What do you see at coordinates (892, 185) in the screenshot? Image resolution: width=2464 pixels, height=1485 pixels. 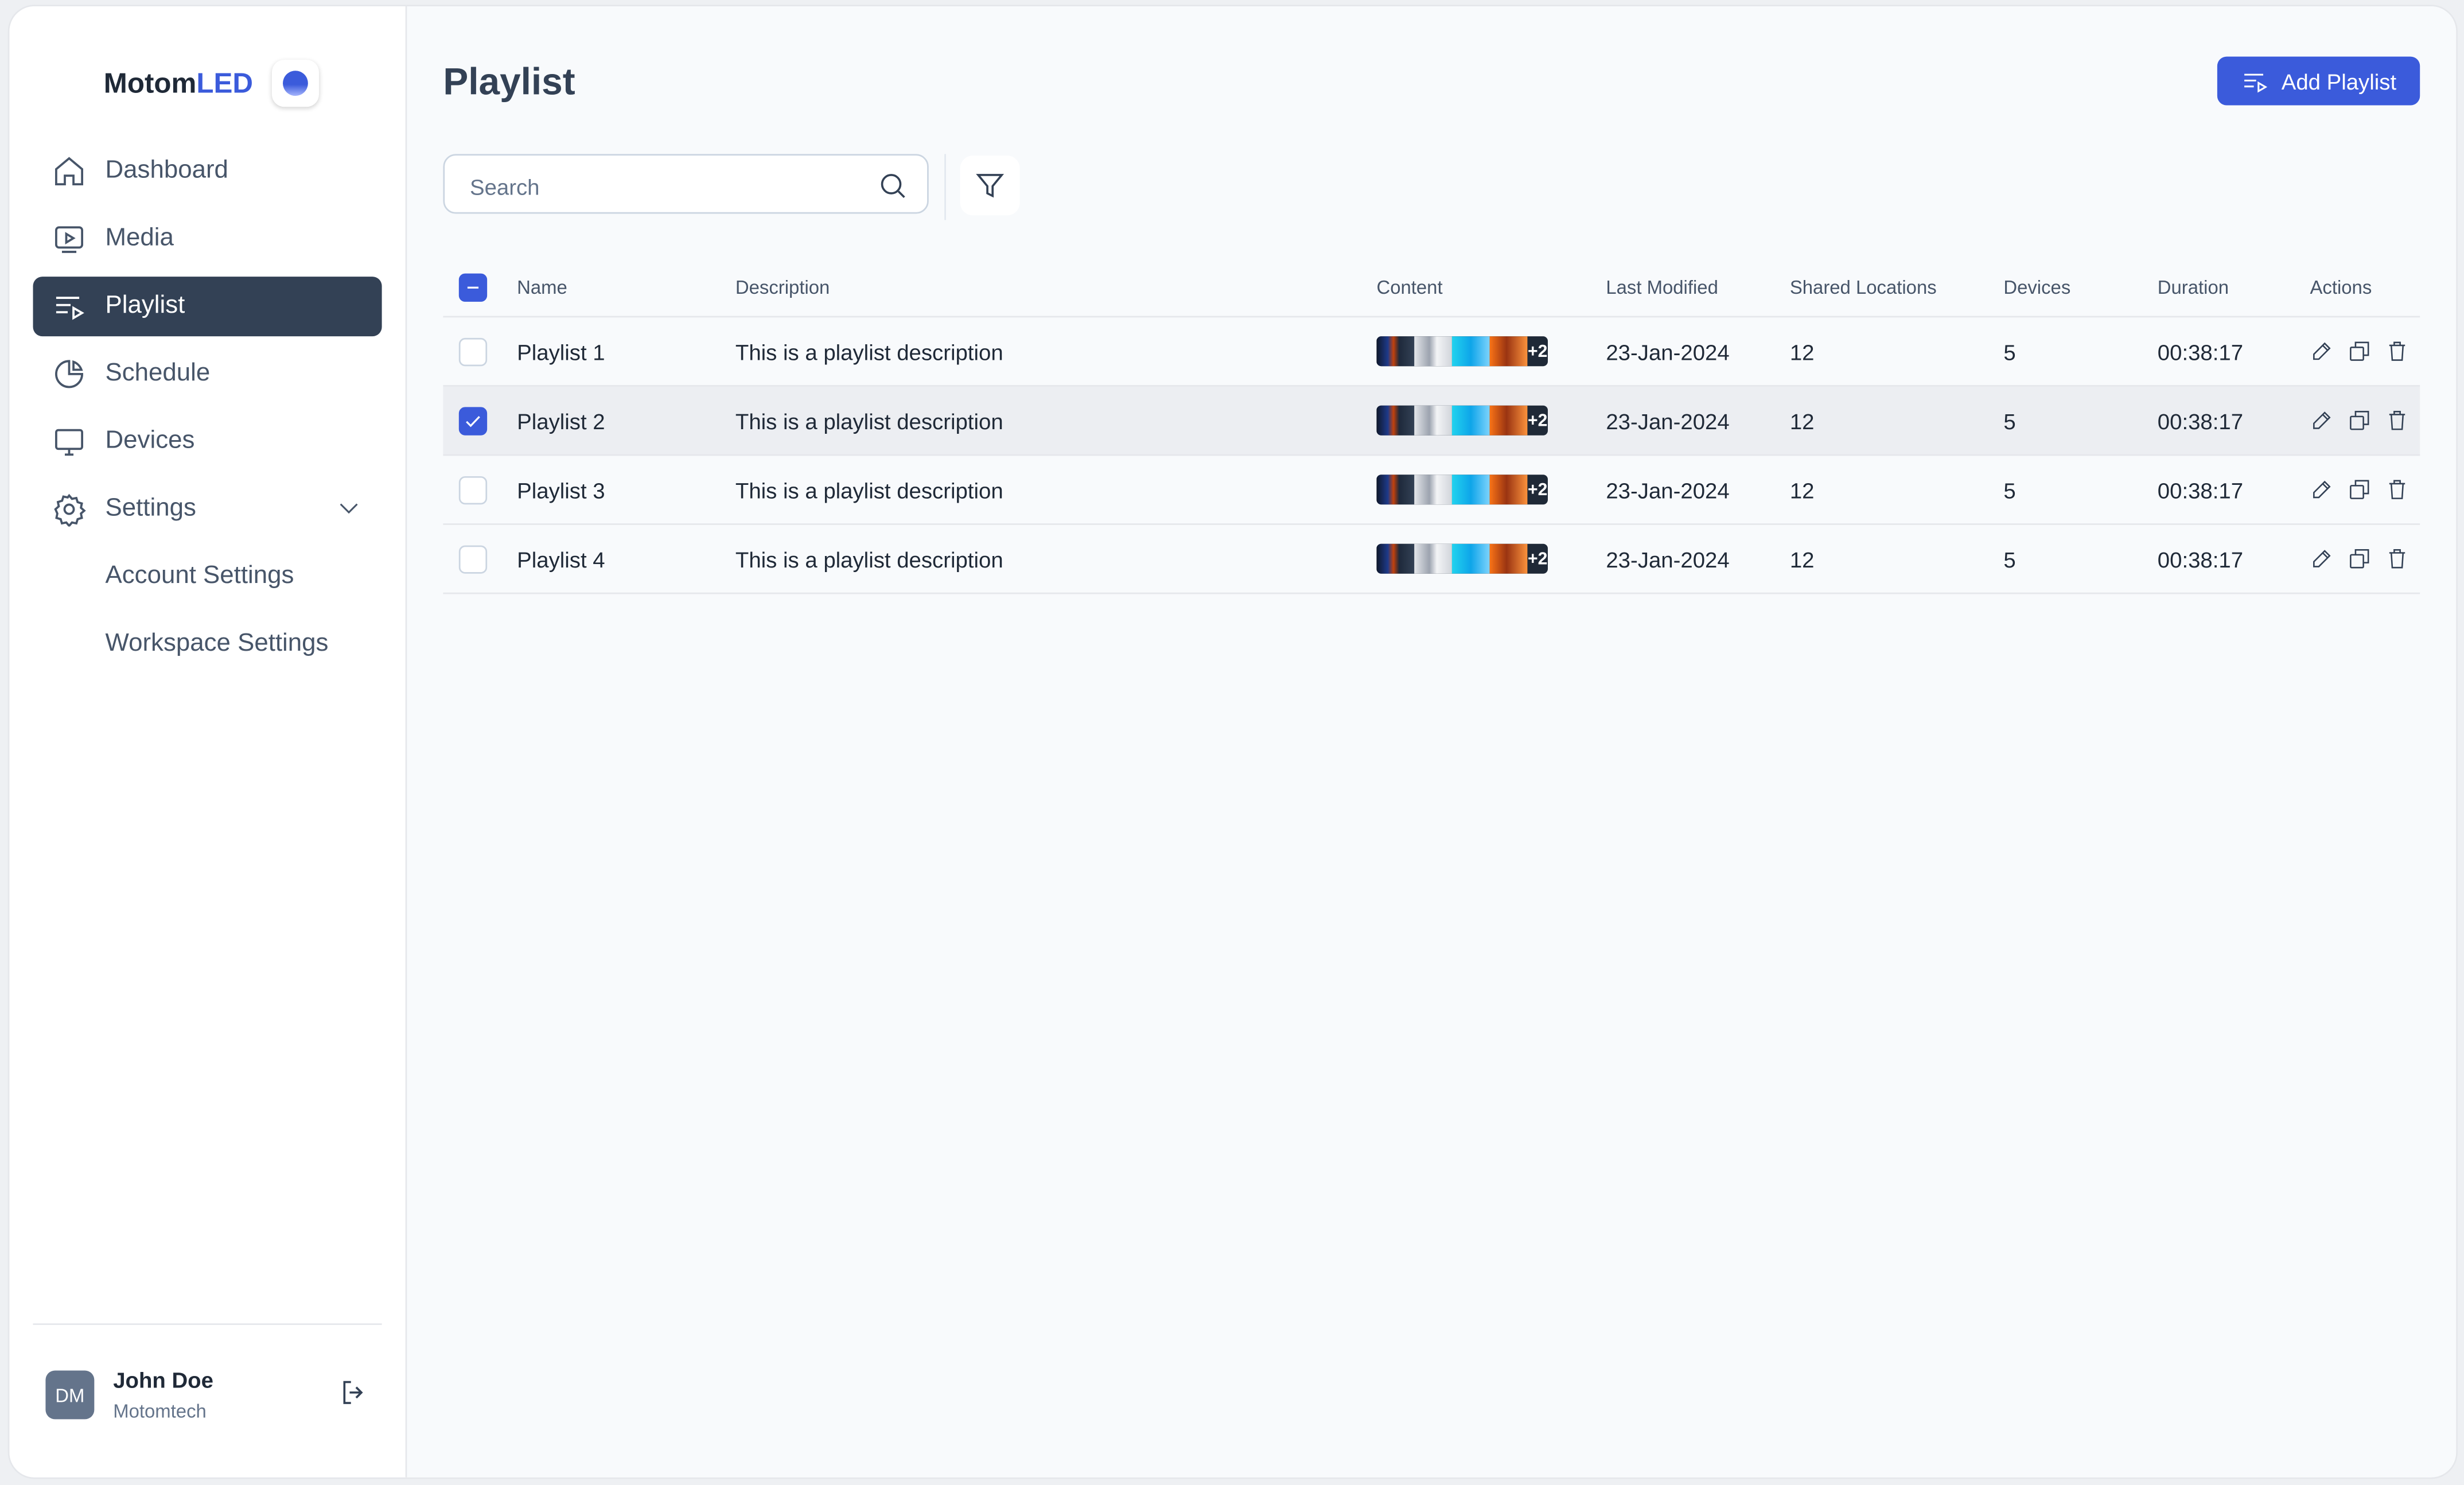 I see `search-icon` at bounding box center [892, 185].